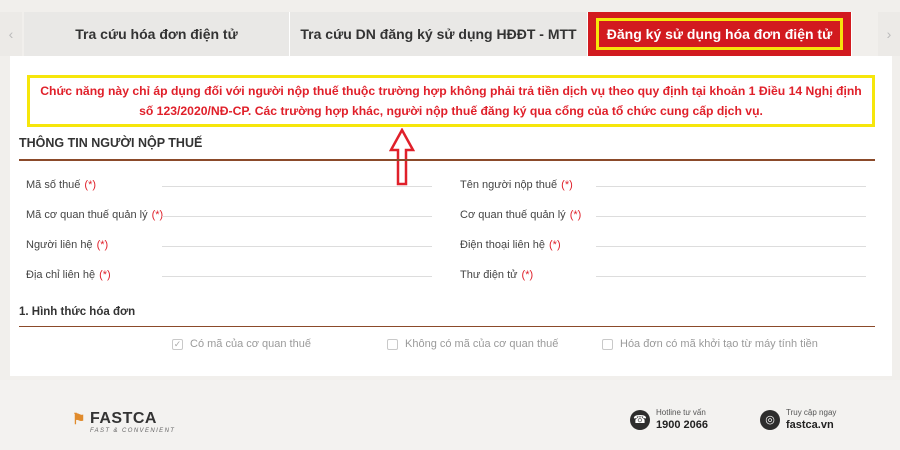 The width and height of the screenshot is (900, 450). I want to click on field-label-contact-address: Địa chỉ liên hệ (*), so click(68, 275).